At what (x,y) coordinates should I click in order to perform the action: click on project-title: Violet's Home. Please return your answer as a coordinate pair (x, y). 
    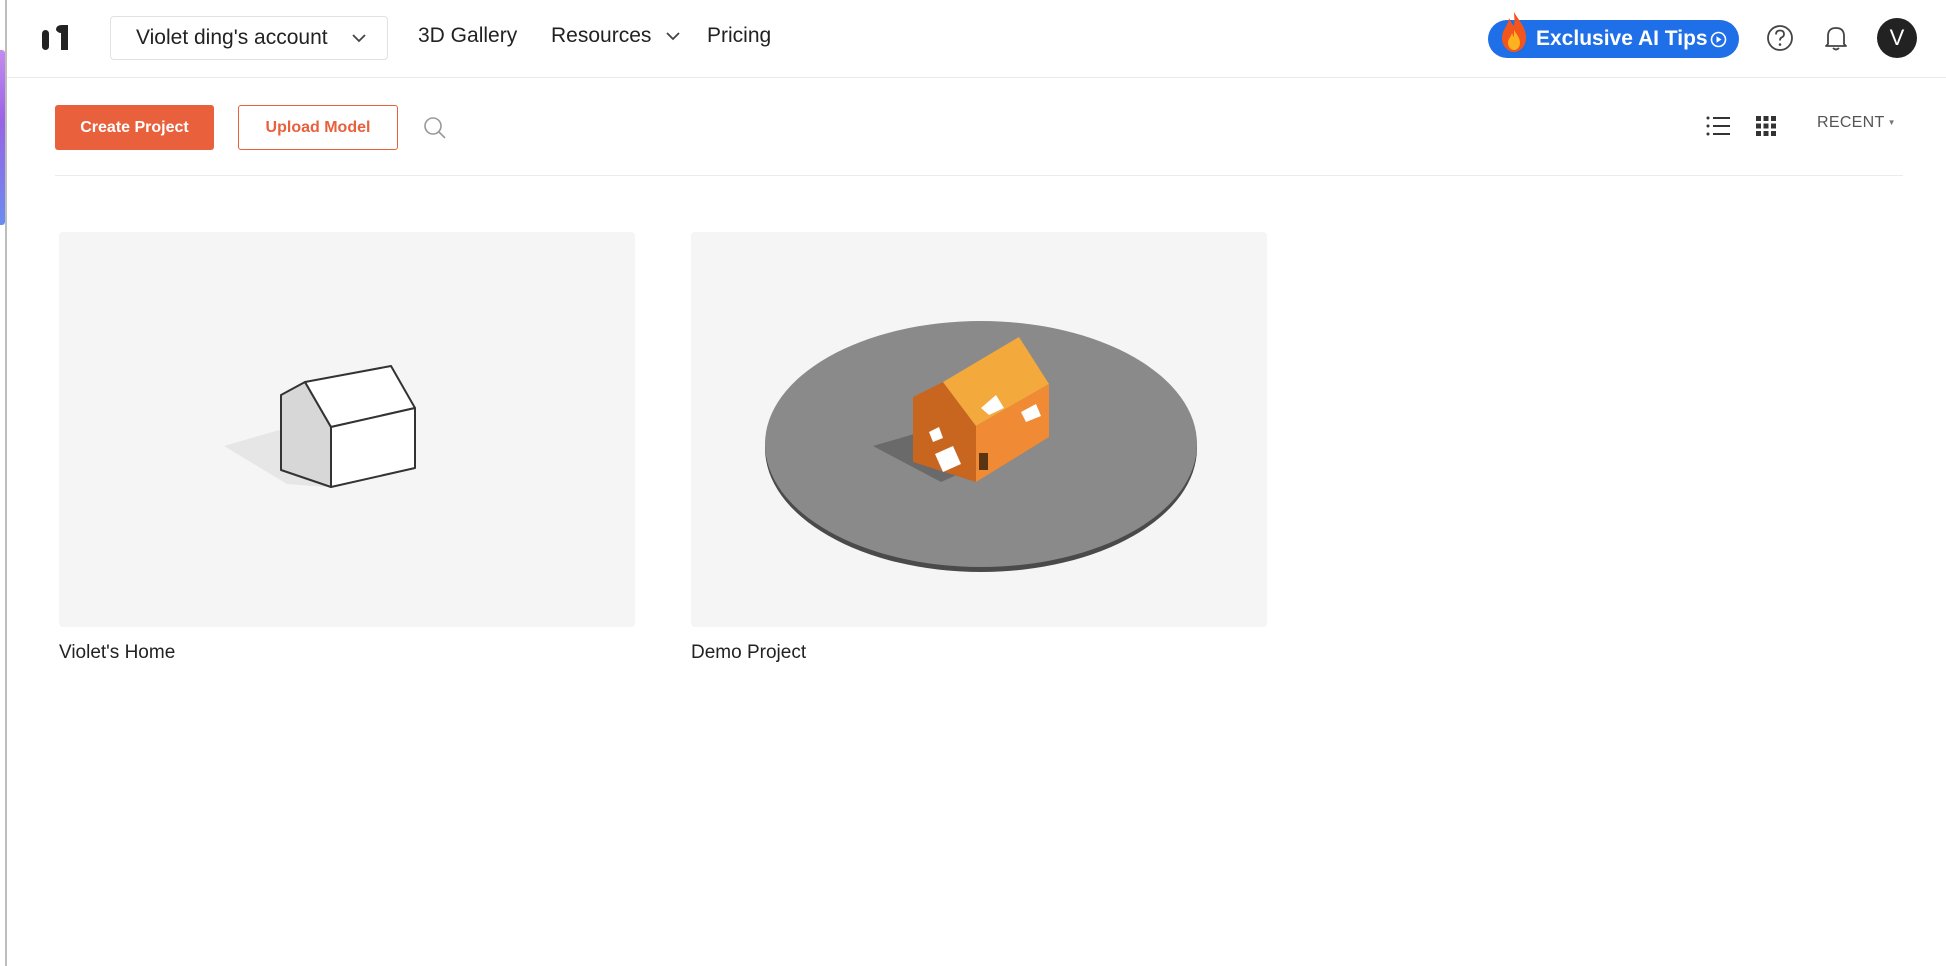
    Looking at the image, I should click on (117, 652).